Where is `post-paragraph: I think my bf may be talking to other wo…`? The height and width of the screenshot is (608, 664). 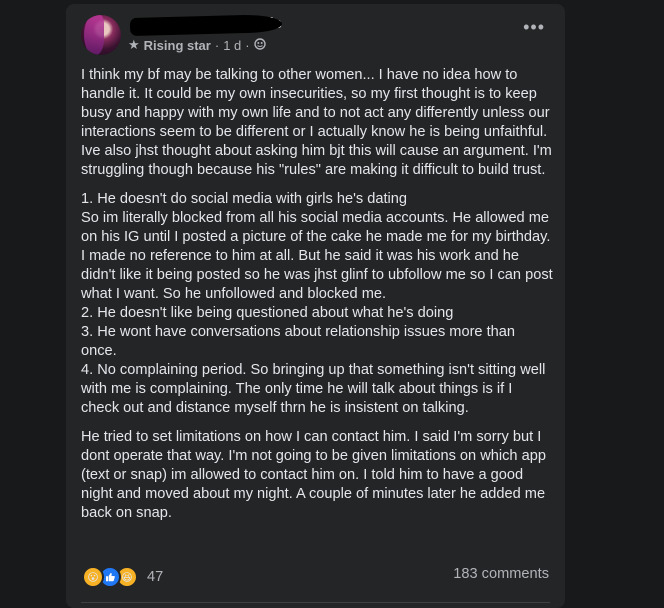 post-paragraph: I think my bf may be talking to other wo… is located at coordinates (316, 122).